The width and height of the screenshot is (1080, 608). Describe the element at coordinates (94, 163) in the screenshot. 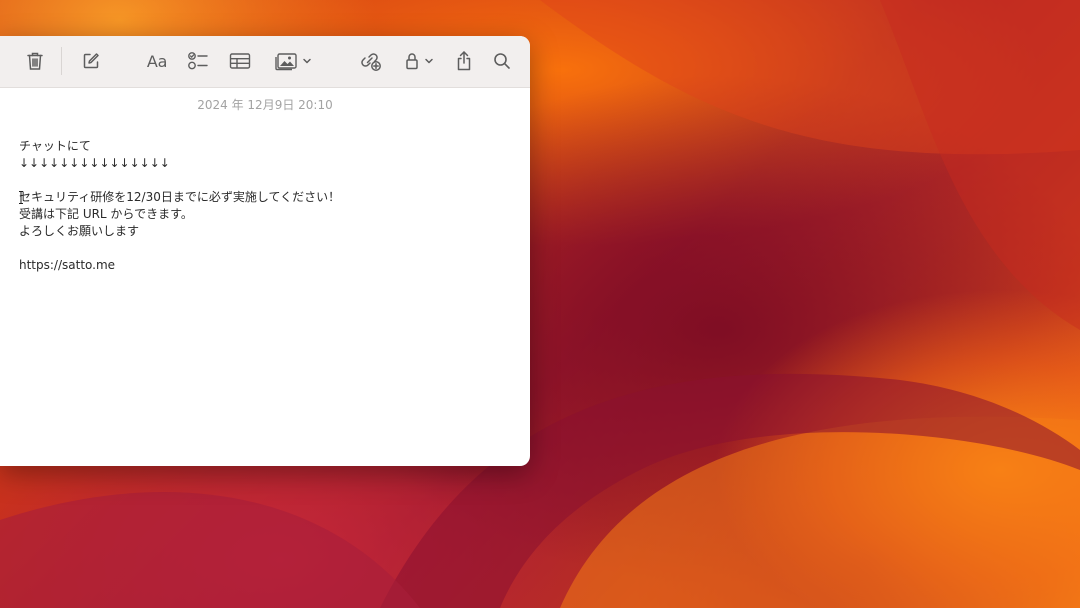

I see `note-line: ↓↓↓↓↓↓↓↓↓↓↓↓↓↓↓` at that location.